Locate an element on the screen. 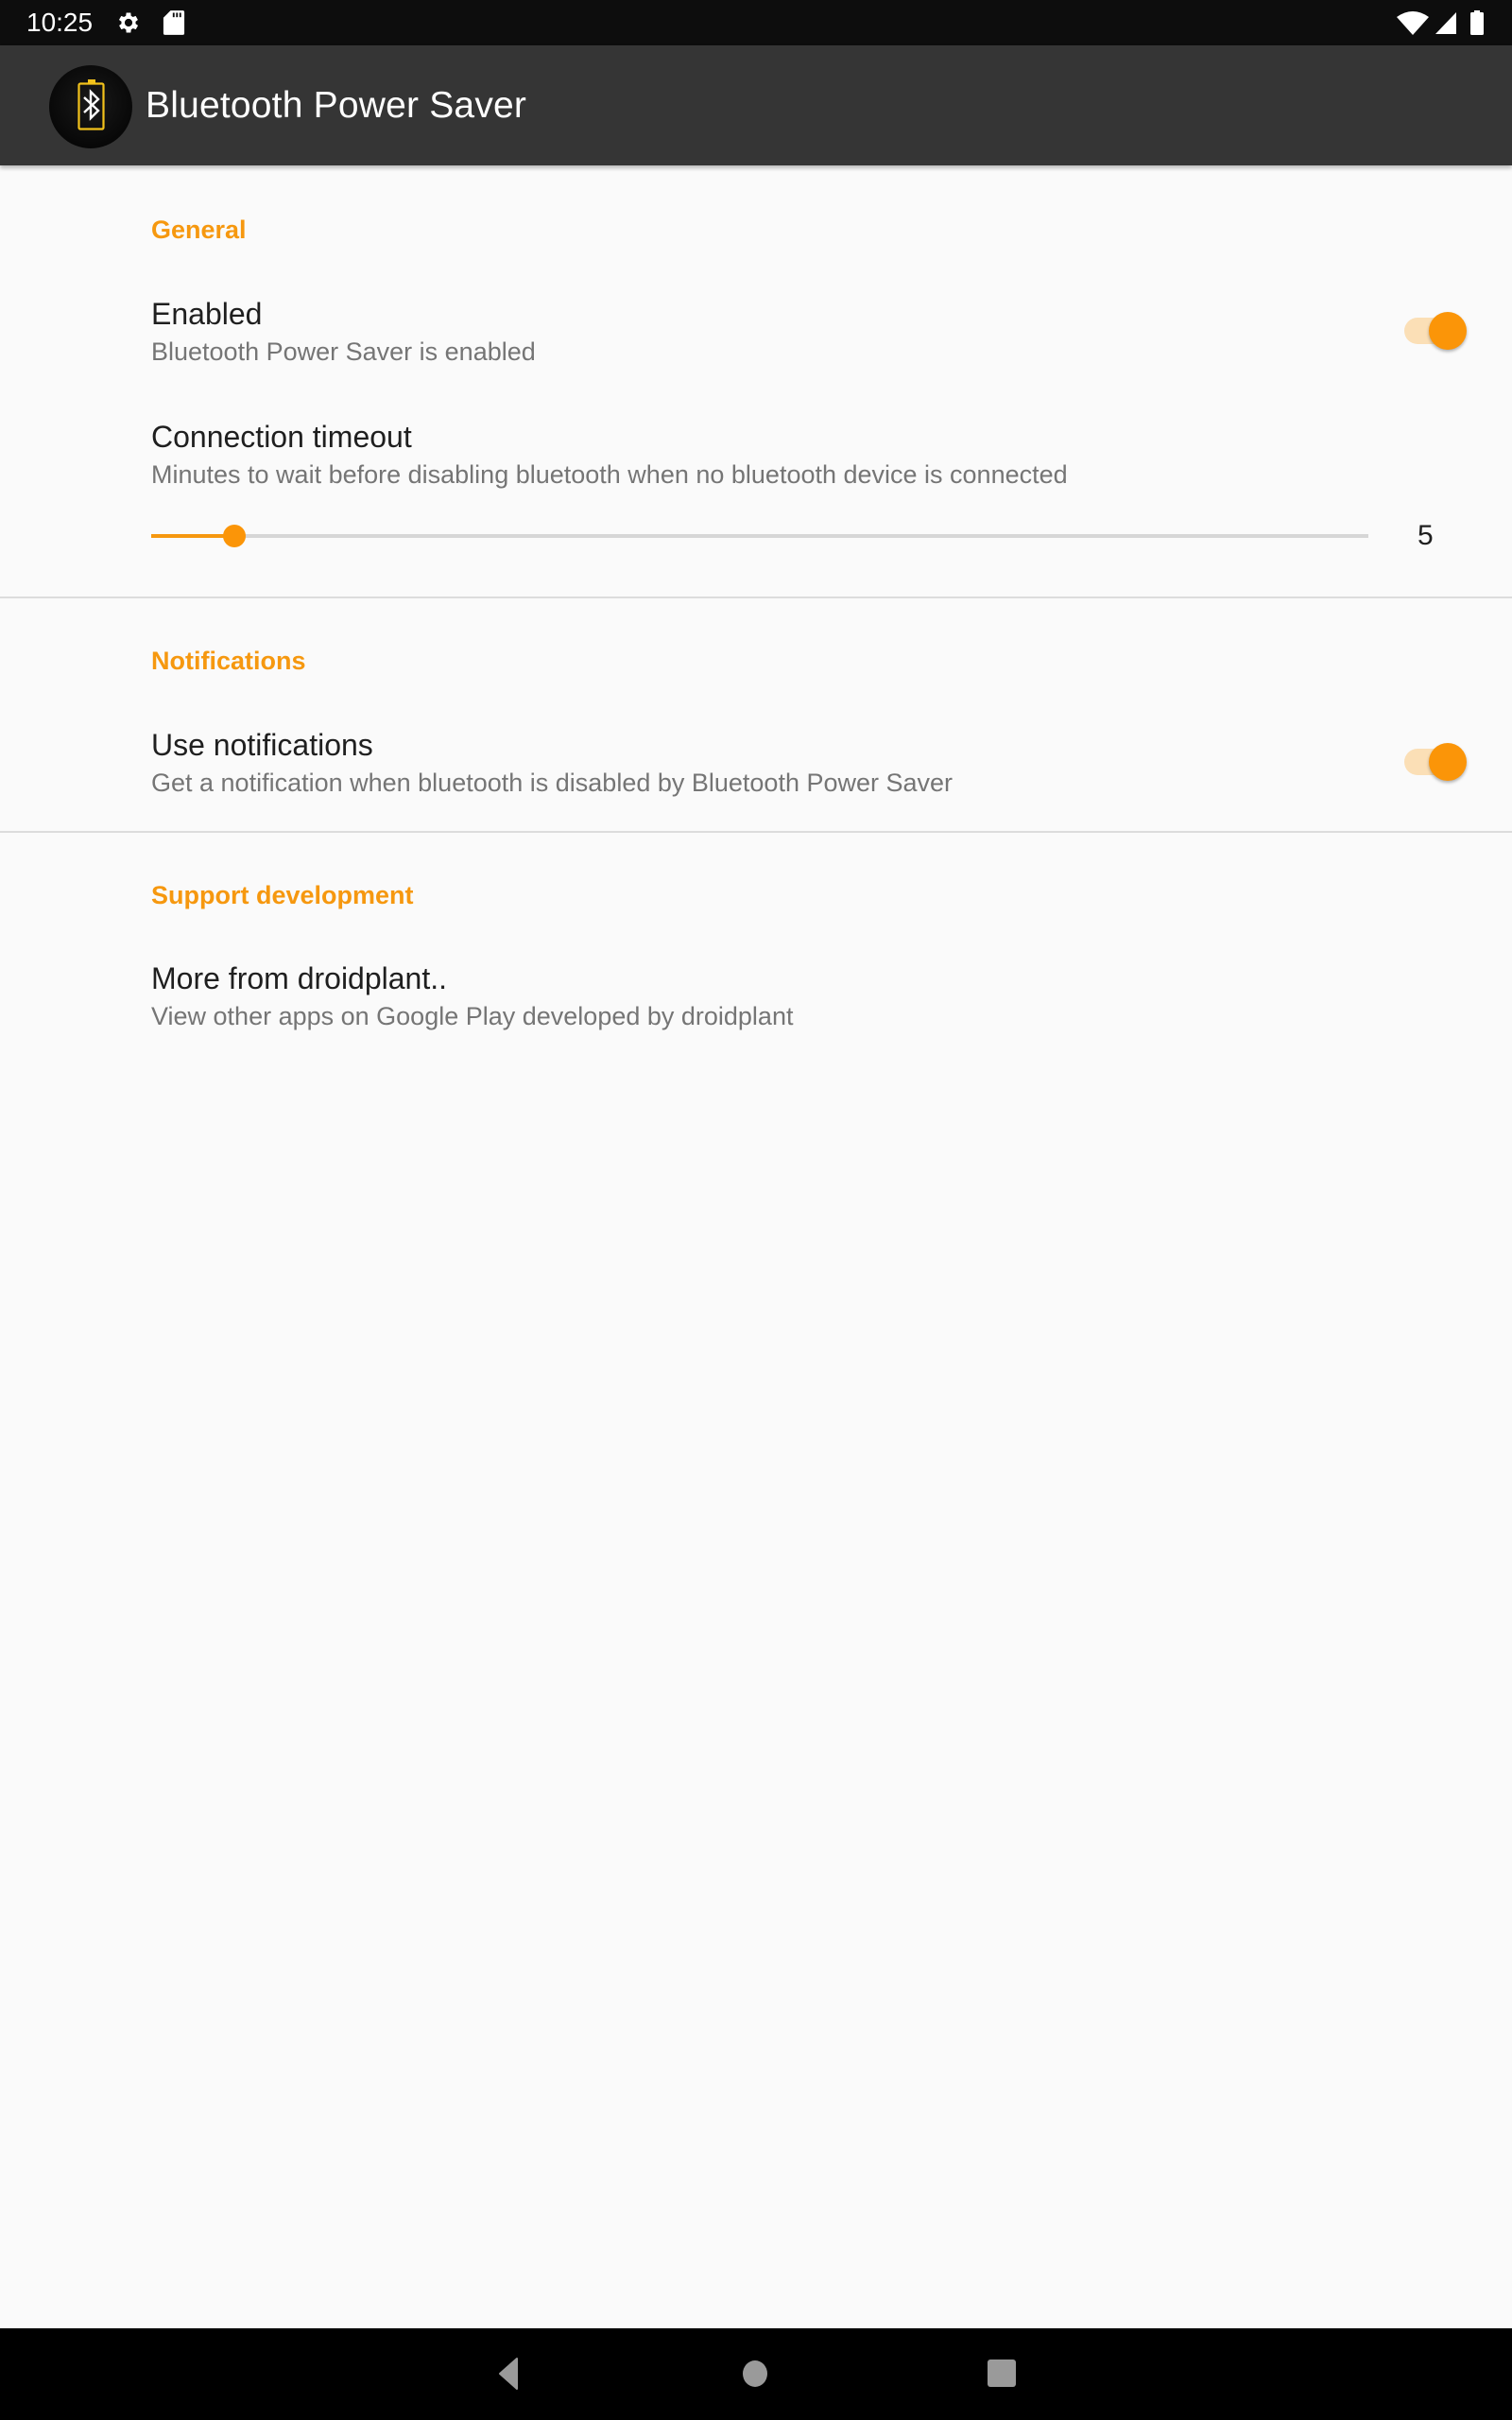  slider-thumb is located at coordinates (234, 536).